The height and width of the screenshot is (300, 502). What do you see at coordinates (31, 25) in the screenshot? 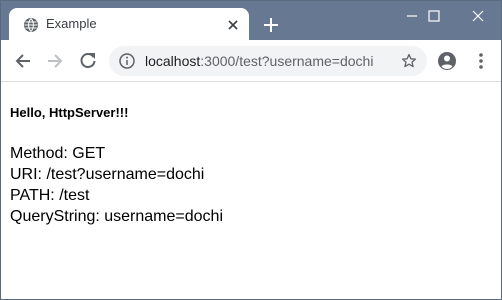
I see `globe-icon` at bounding box center [31, 25].